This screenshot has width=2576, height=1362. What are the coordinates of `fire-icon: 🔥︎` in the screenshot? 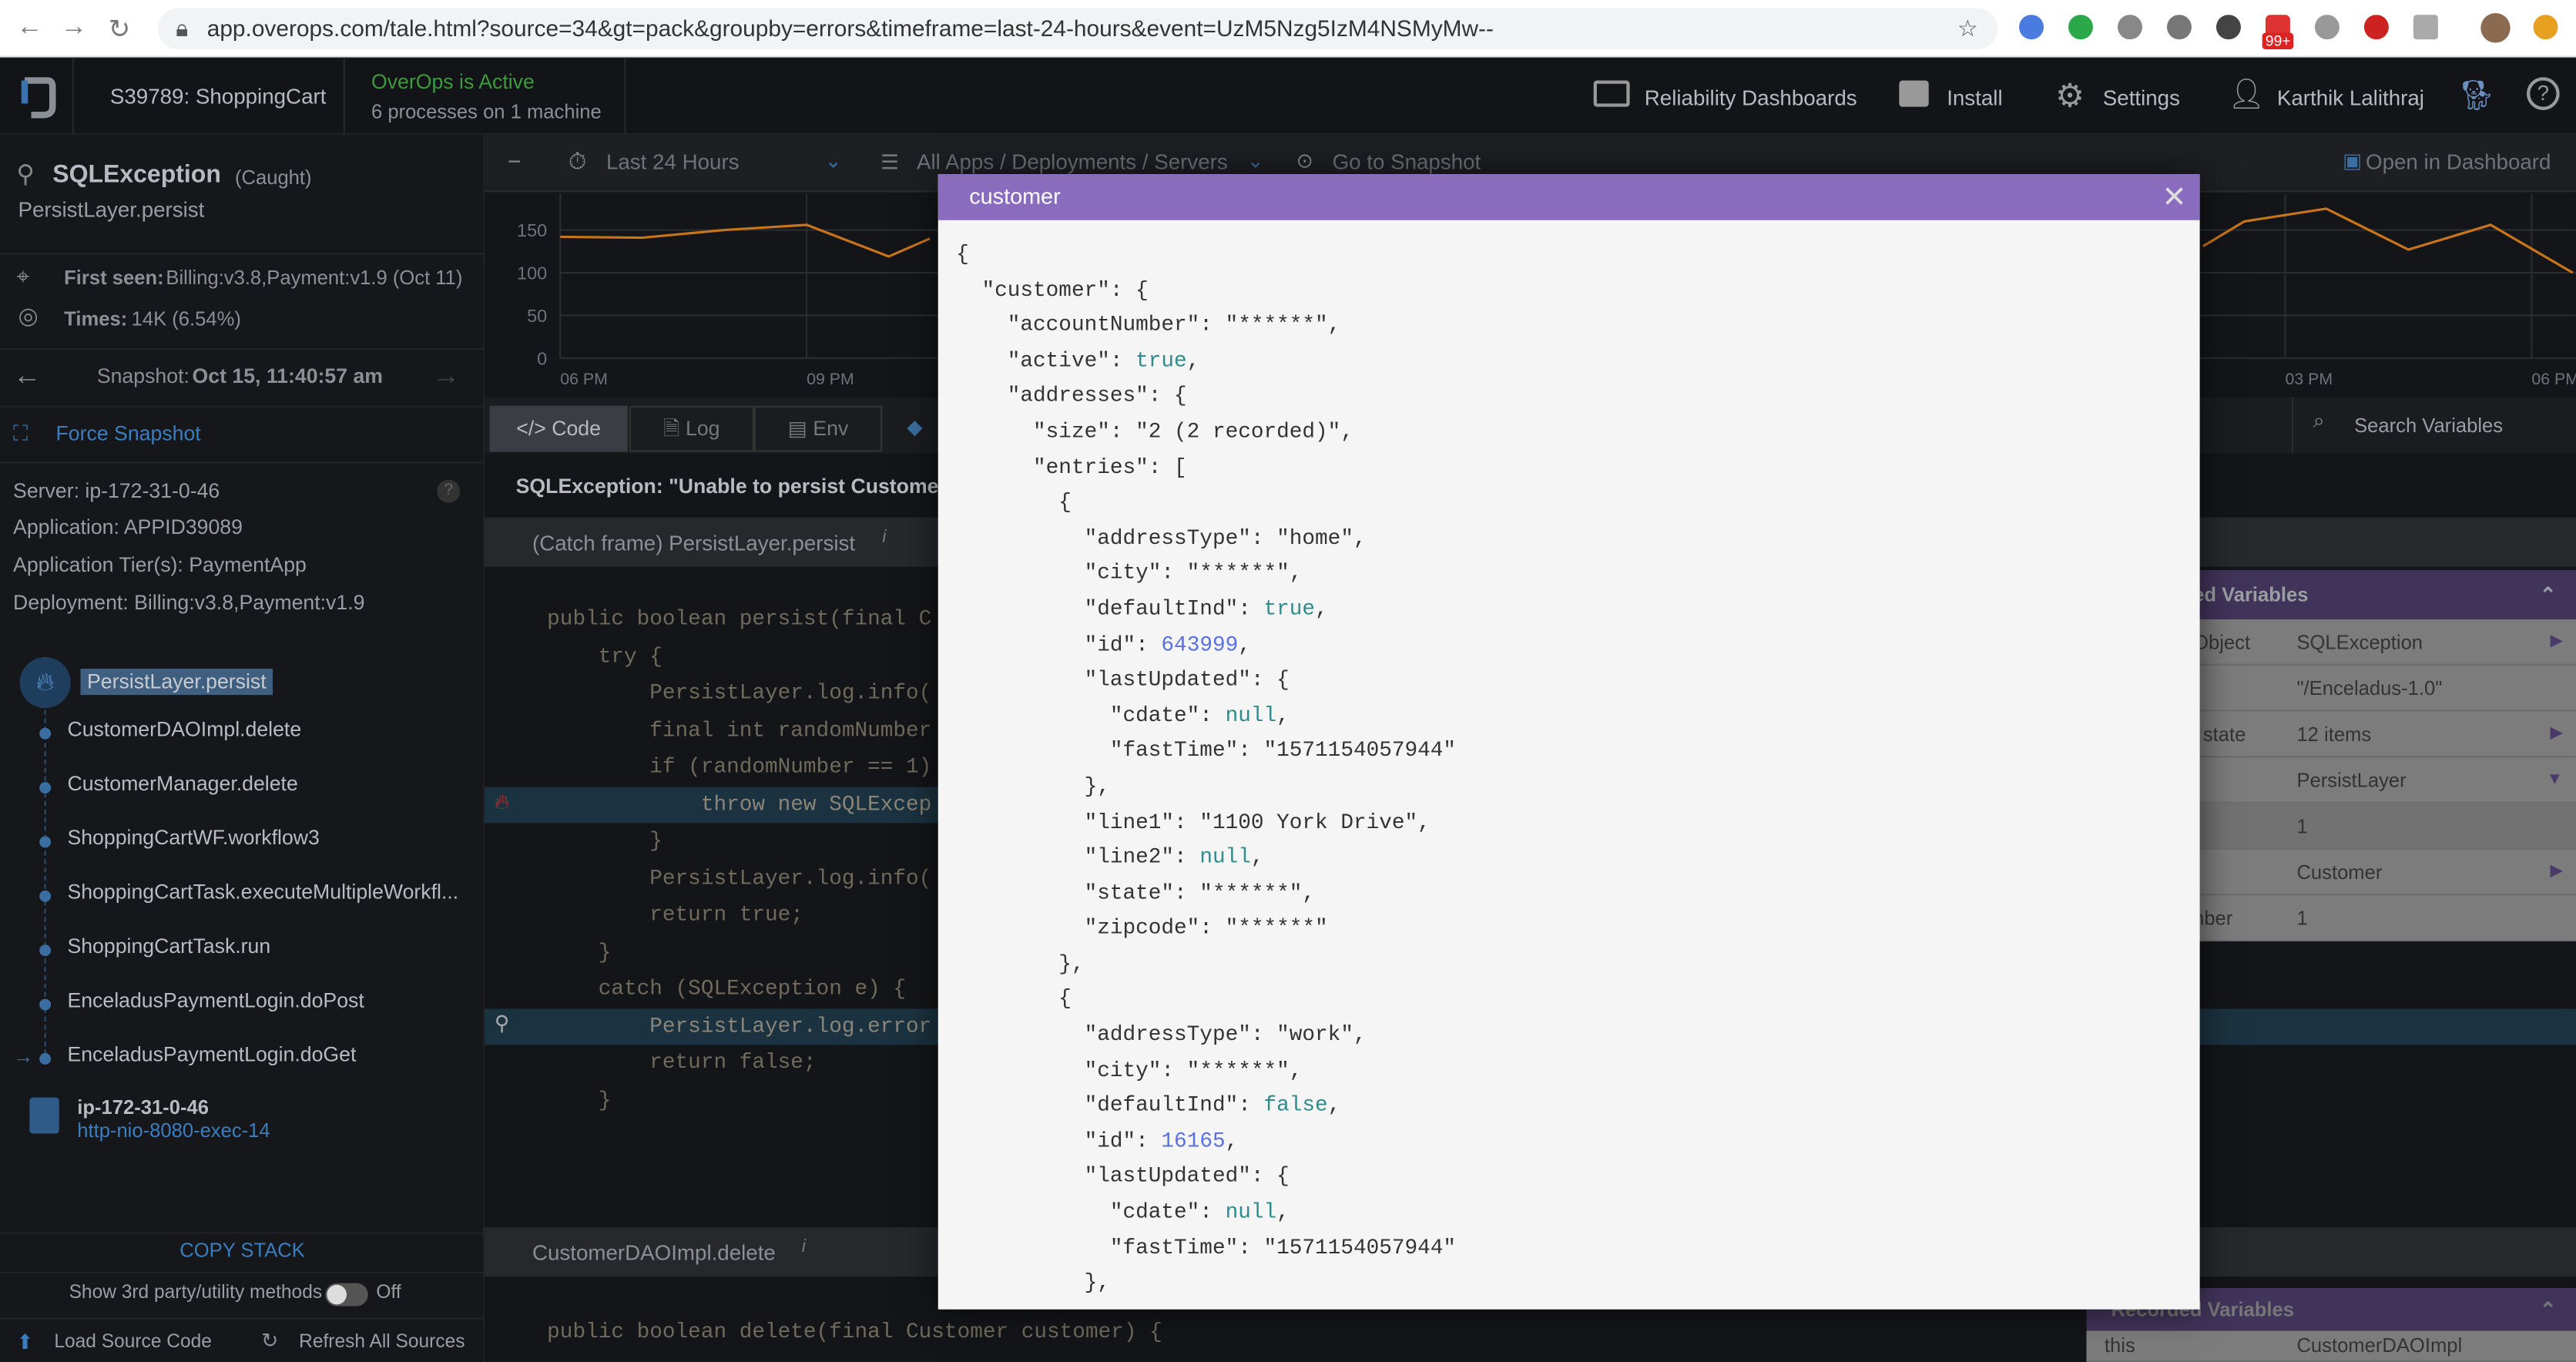 It's located at (502, 802).